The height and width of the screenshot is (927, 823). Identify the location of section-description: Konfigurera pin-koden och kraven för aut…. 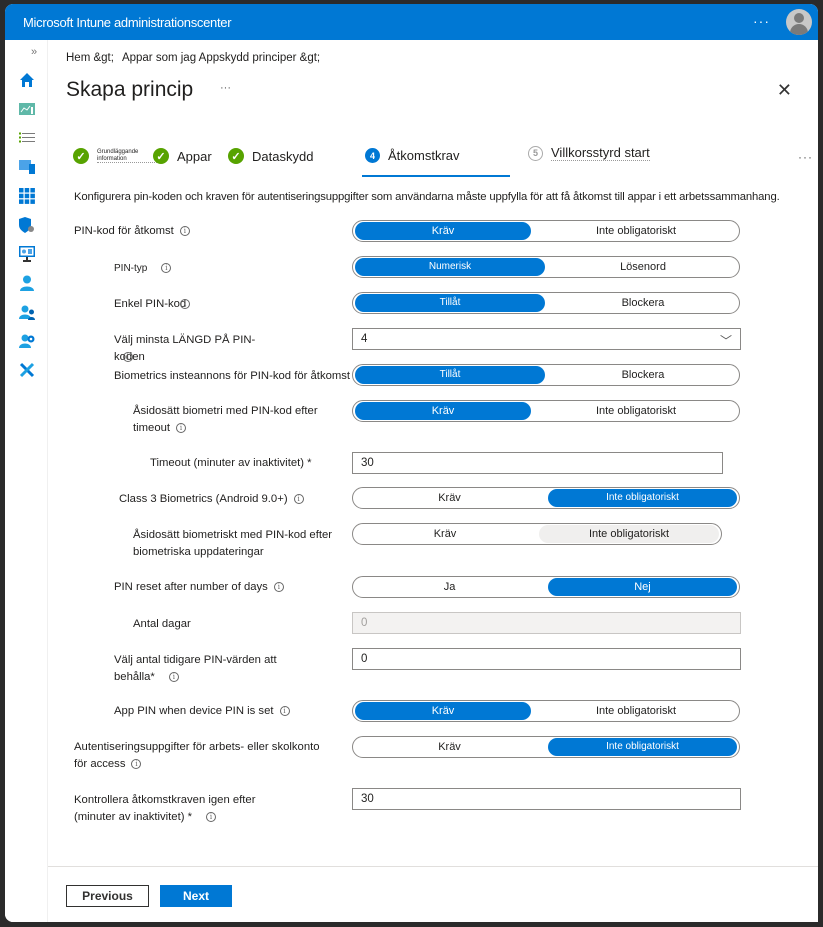
(427, 197).